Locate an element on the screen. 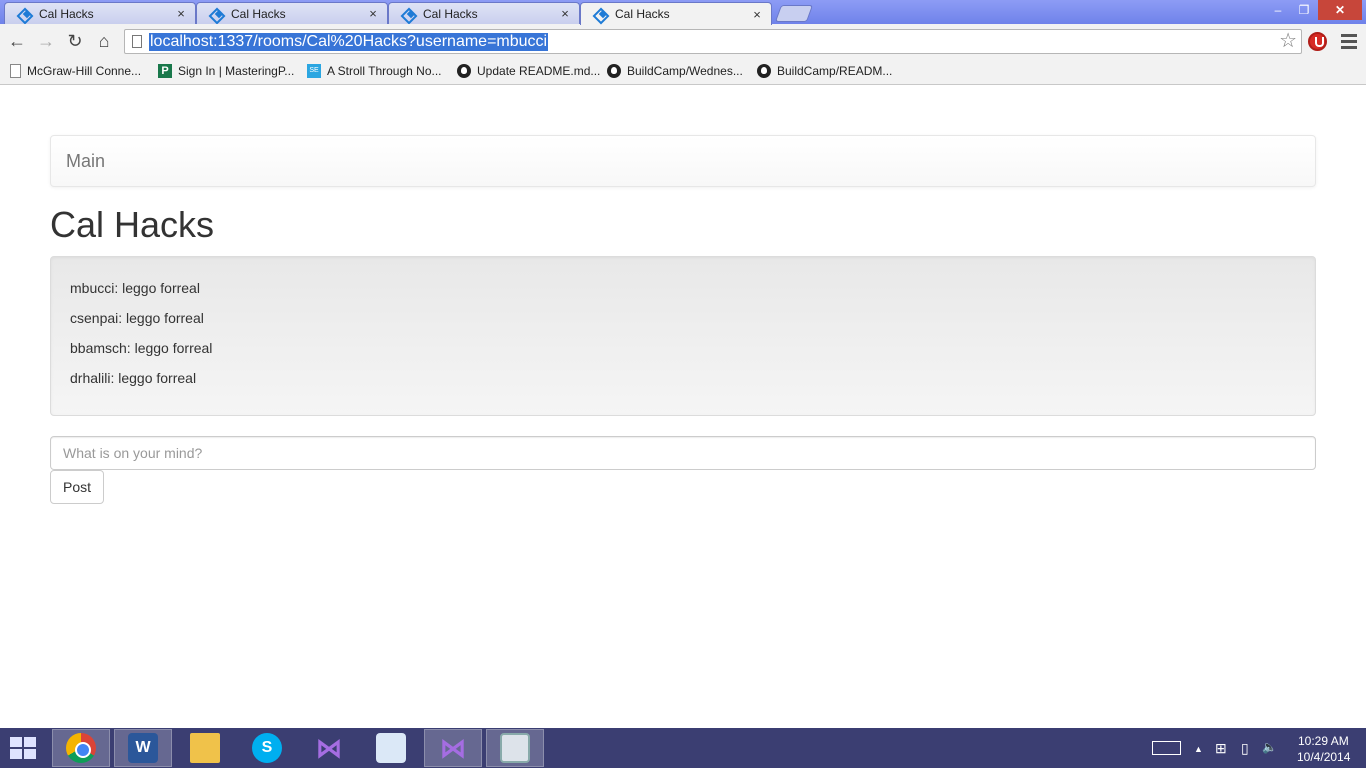 The image size is (1366, 768). file-explorer-icon is located at coordinates (205, 748).